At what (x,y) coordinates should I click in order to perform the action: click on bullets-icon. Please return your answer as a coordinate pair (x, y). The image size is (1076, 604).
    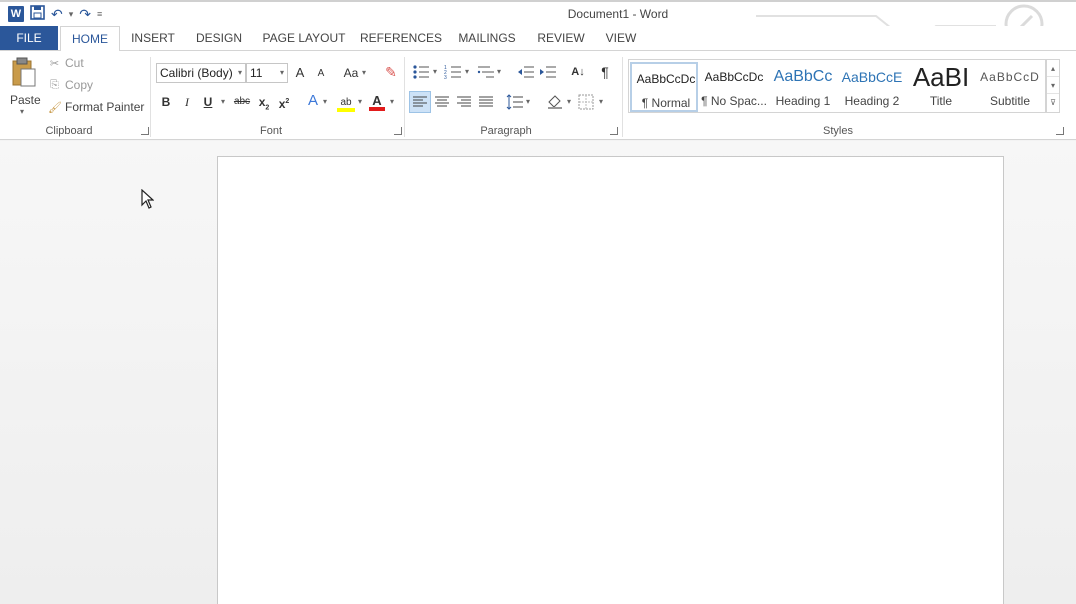
    Looking at the image, I should click on (422, 72).